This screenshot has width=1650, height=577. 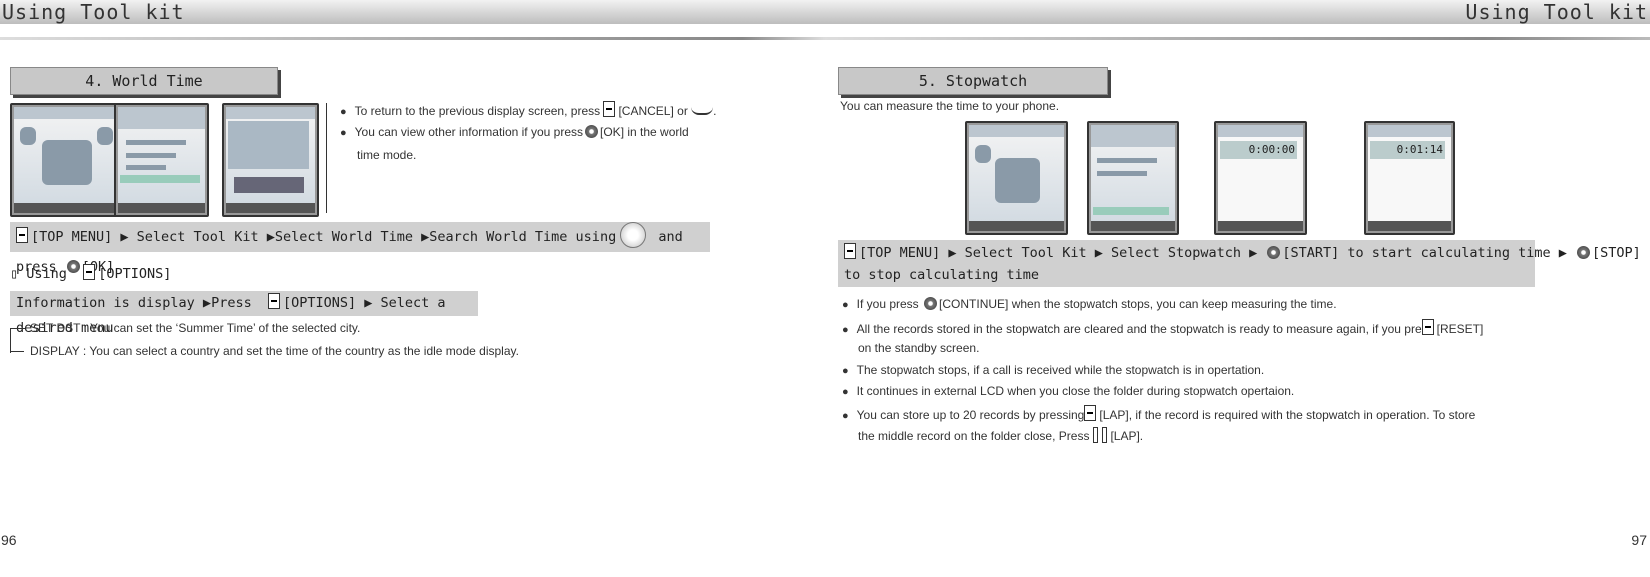 What do you see at coordinates (134, 303) in the screenshot?
I see `text: Information is display ▶Press` at bounding box center [134, 303].